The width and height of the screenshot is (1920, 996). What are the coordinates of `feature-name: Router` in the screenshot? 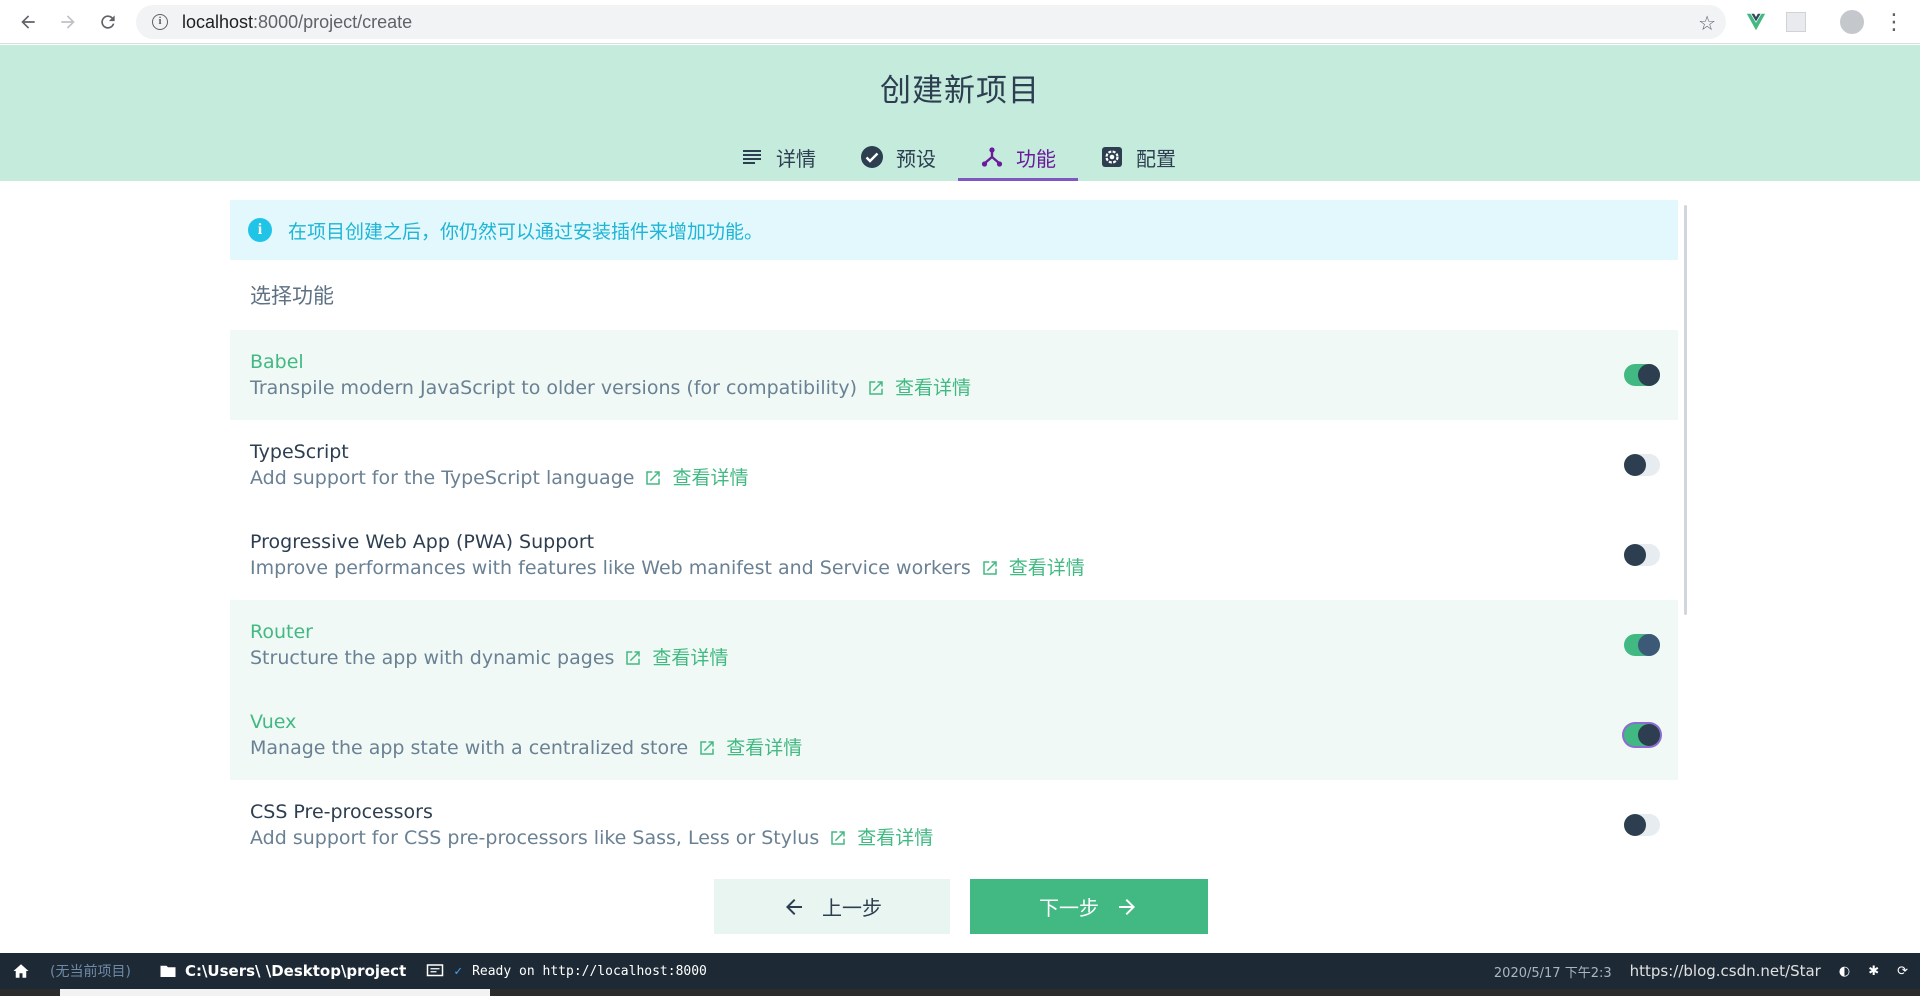 It's located at (281, 632).